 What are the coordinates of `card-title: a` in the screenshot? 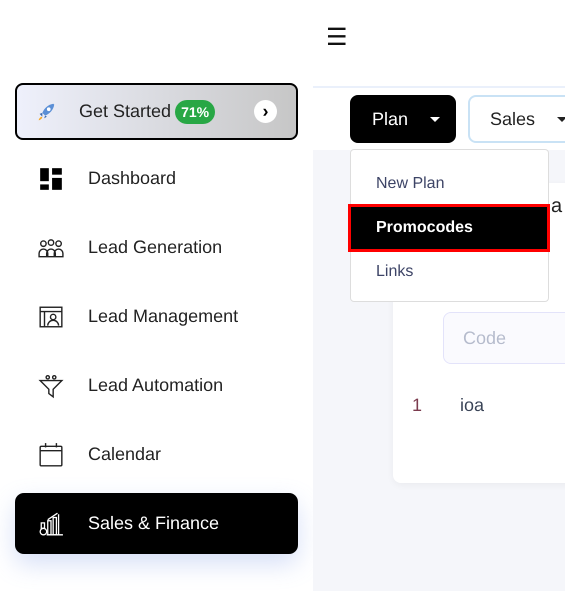 It's located at (556, 206).